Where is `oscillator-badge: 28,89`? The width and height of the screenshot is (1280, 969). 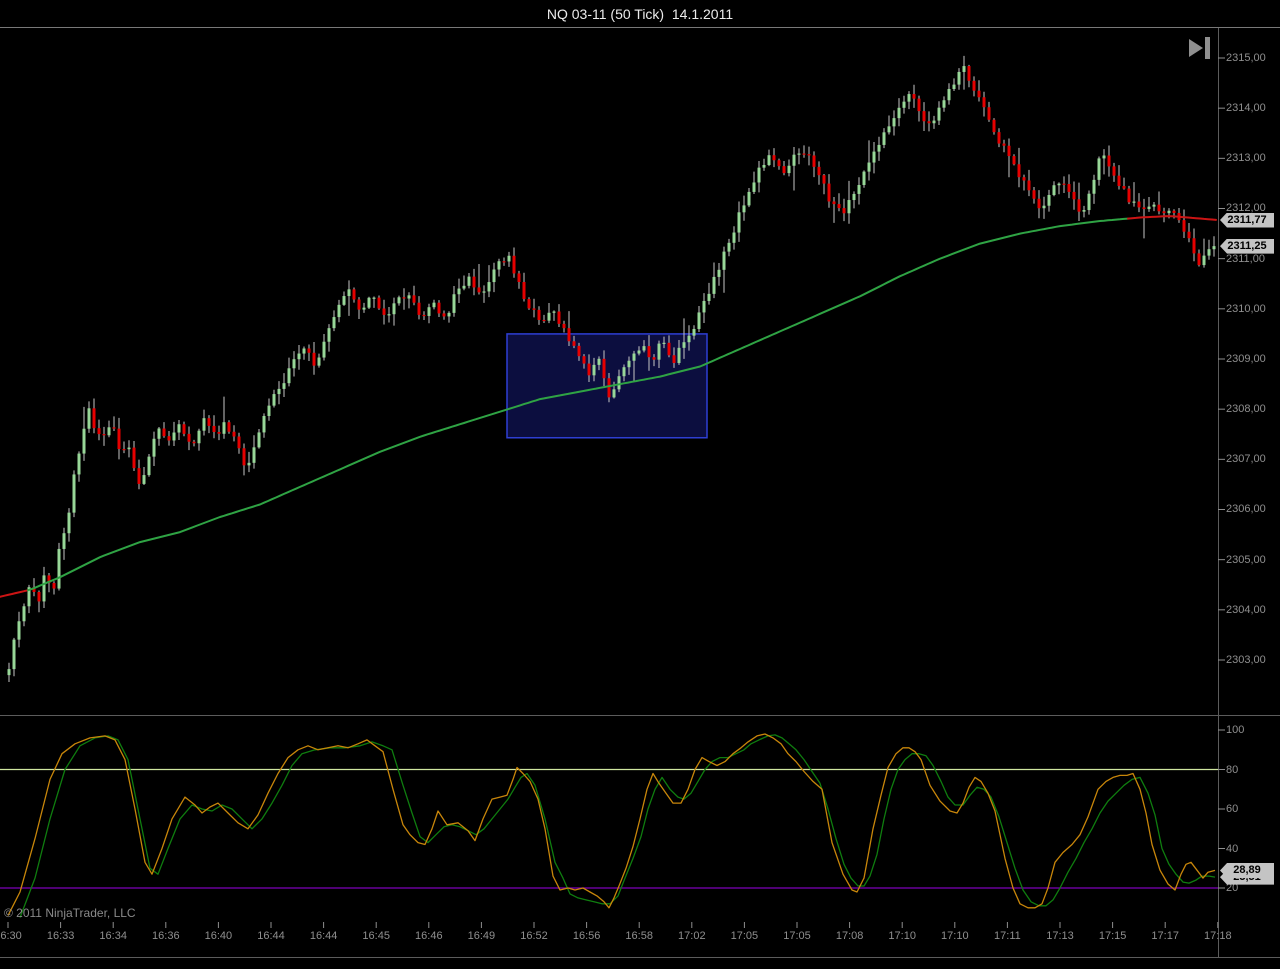 oscillator-badge: 28,89 is located at coordinates (1247, 870).